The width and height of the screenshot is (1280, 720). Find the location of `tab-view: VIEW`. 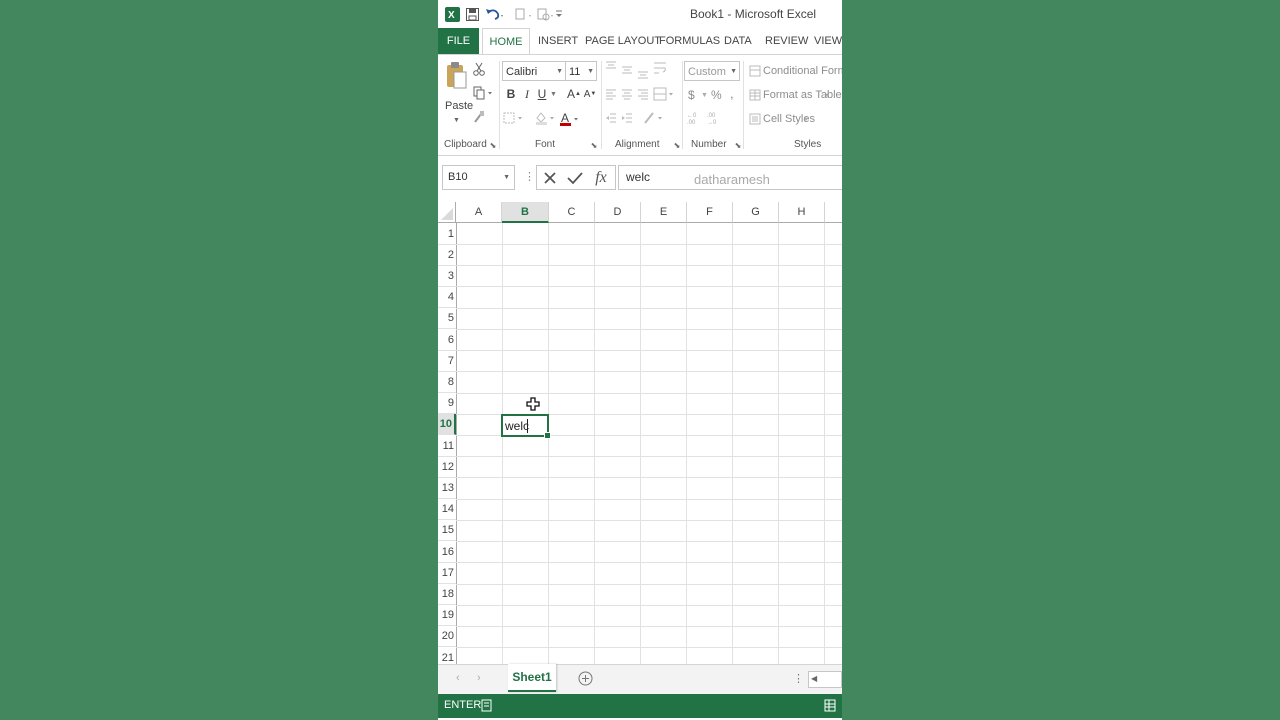

tab-view: VIEW is located at coordinates (828, 41).